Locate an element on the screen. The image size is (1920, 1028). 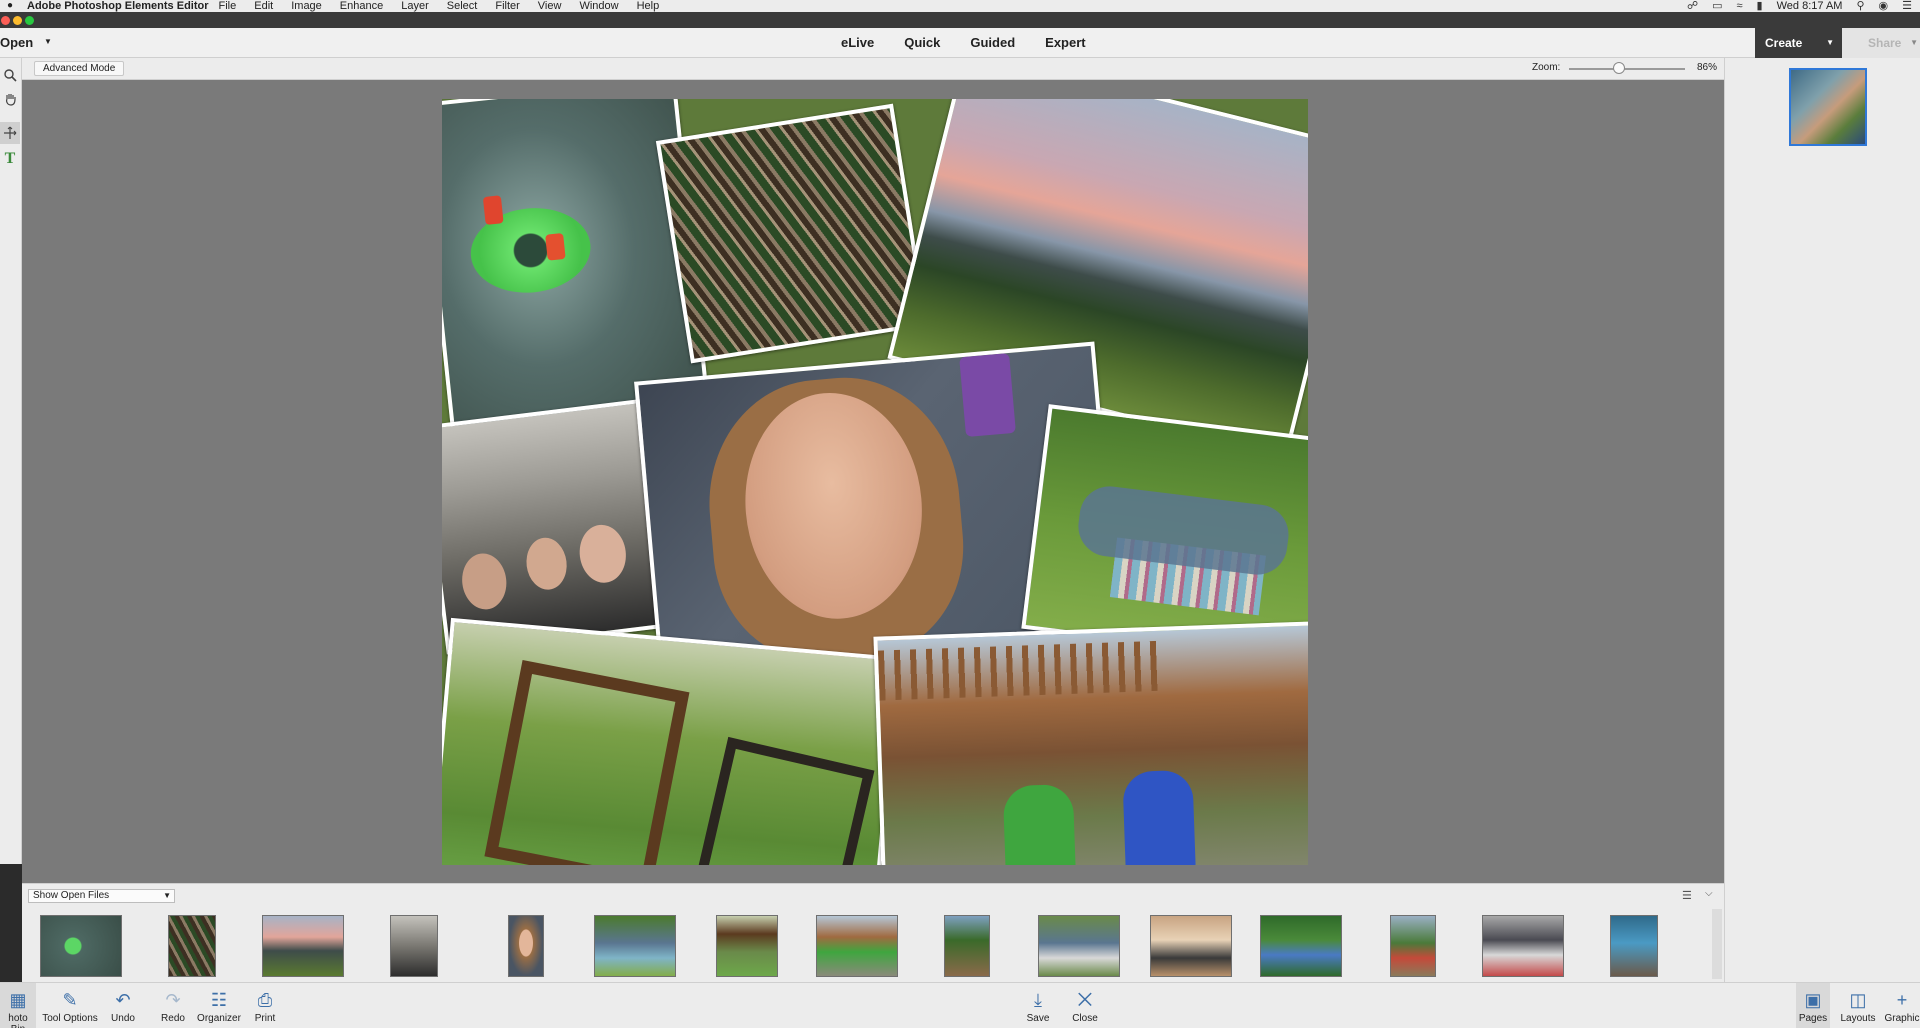
menu-file: File is located at coordinates (228, 6).